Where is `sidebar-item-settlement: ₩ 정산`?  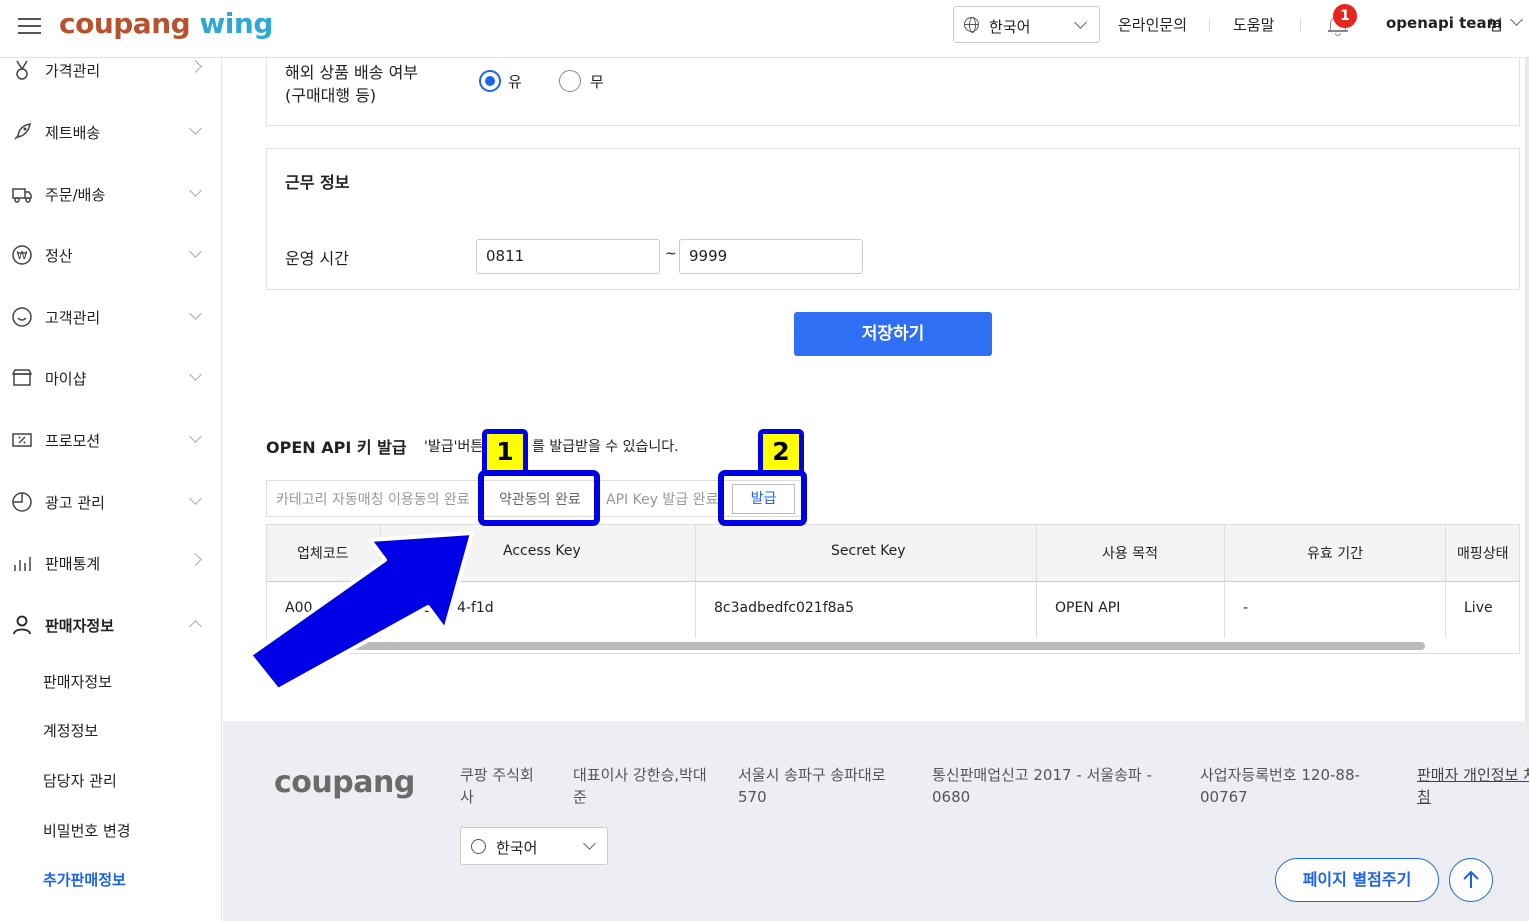
sidebar-item-settlement: ₩ 정산 is located at coordinates (110, 255).